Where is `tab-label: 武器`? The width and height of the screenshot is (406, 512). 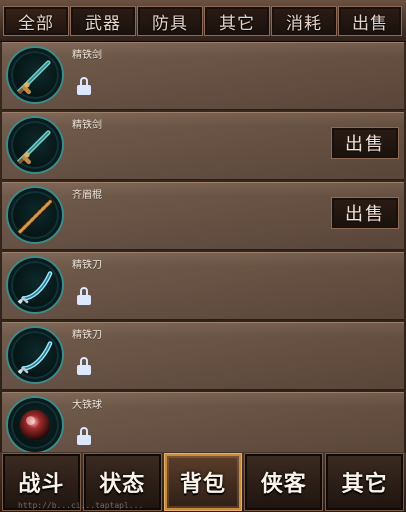 tab-label: 武器 is located at coordinates (103, 23).